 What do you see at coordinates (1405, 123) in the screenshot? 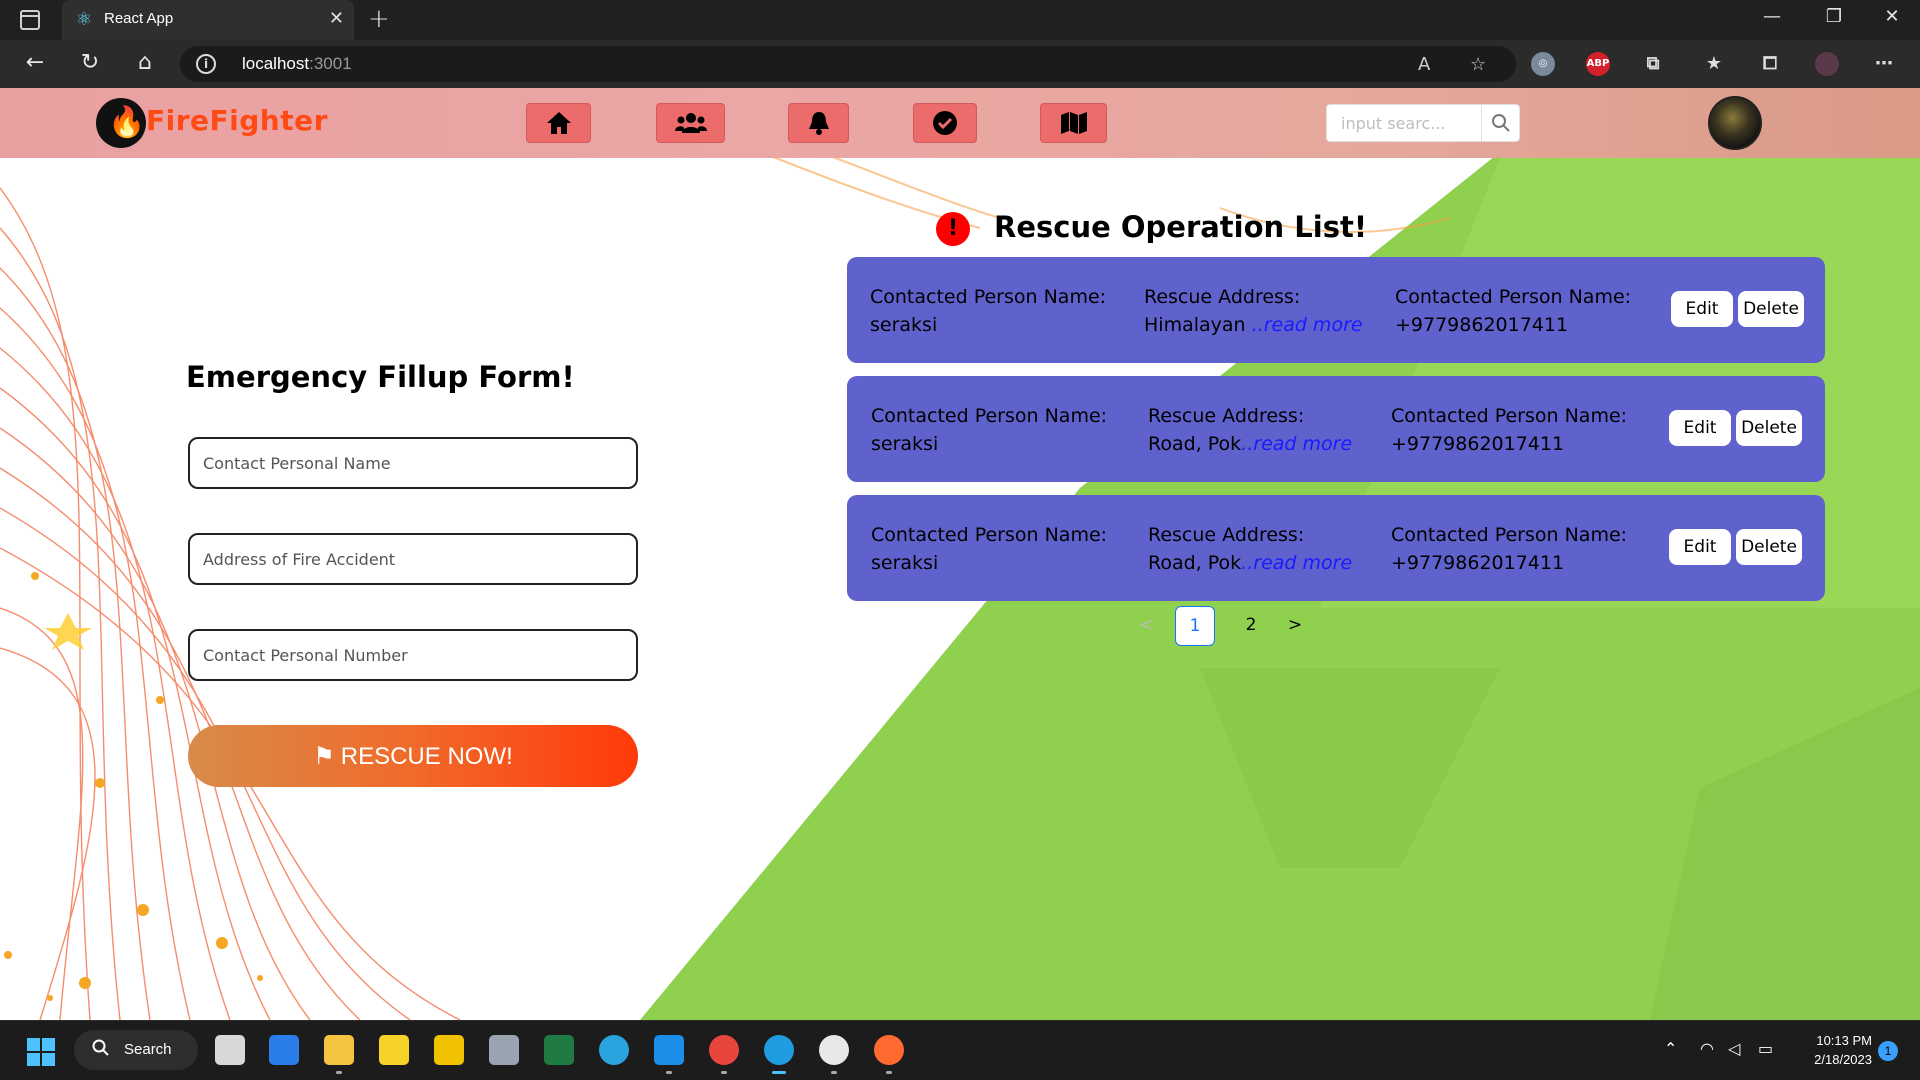
I see `search-input` at bounding box center [1405, 123].